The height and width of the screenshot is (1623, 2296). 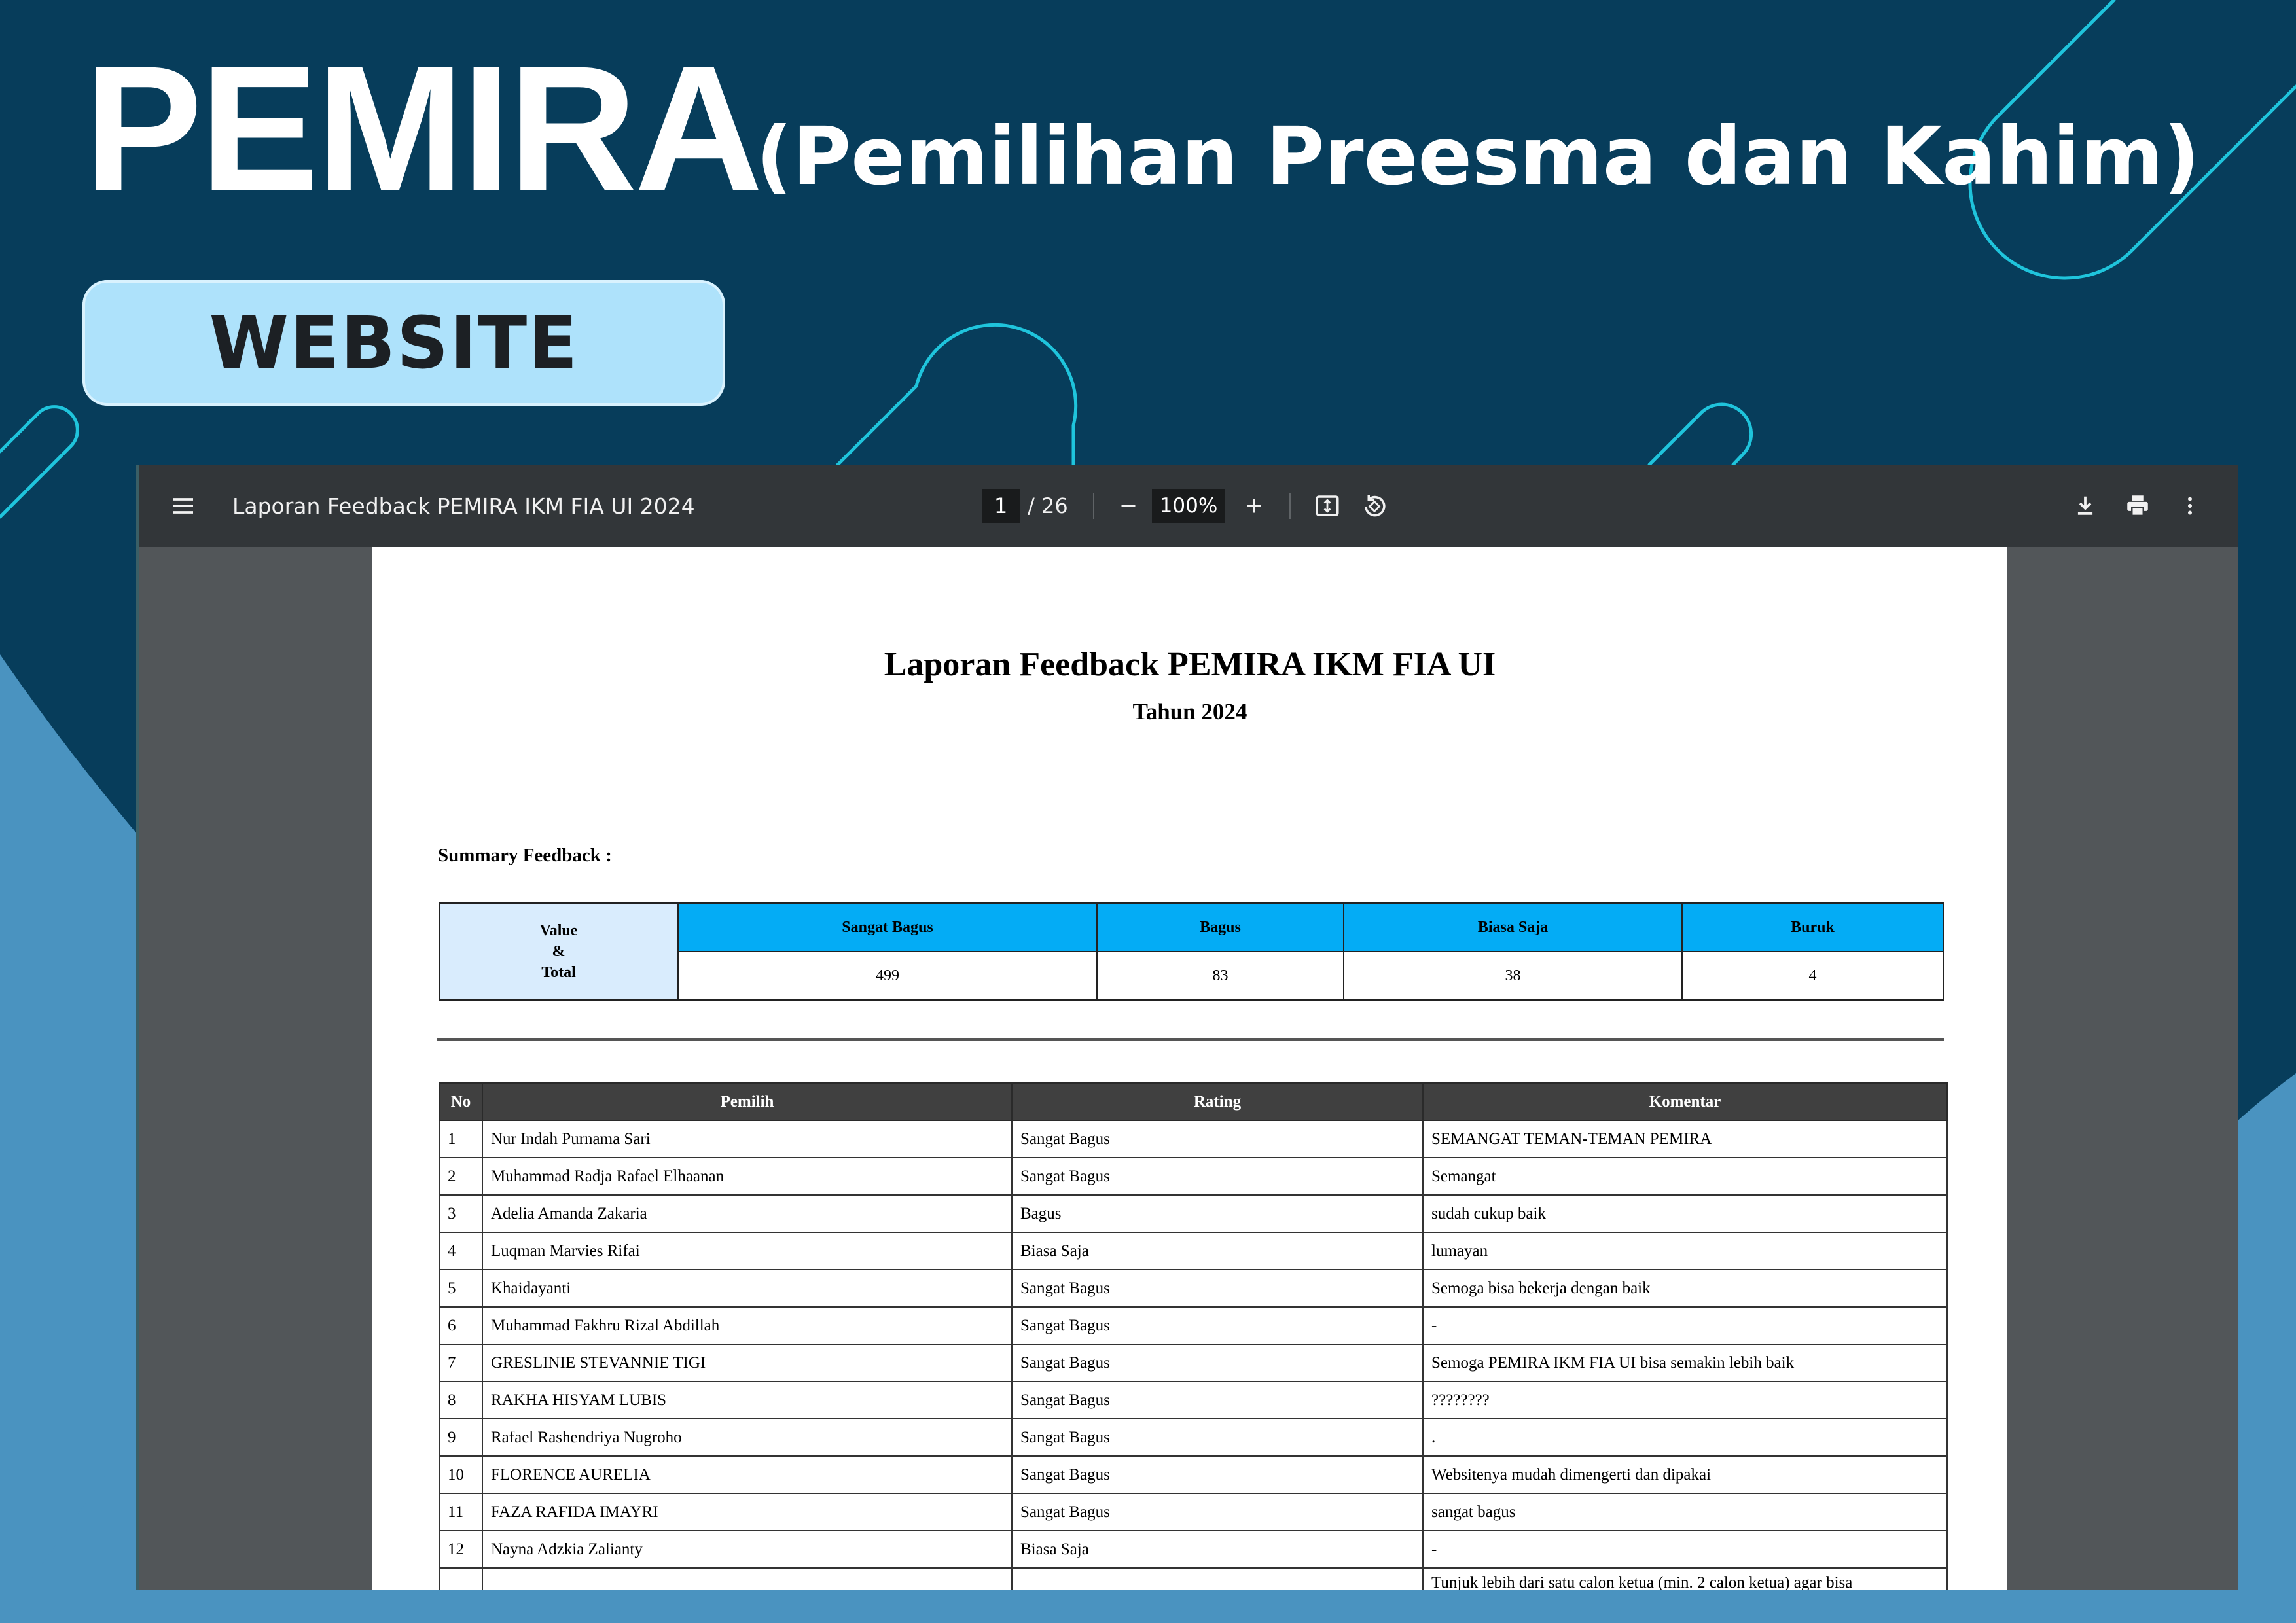 I want to click on column-header: Komentar, so click(x=1685, y=1101).